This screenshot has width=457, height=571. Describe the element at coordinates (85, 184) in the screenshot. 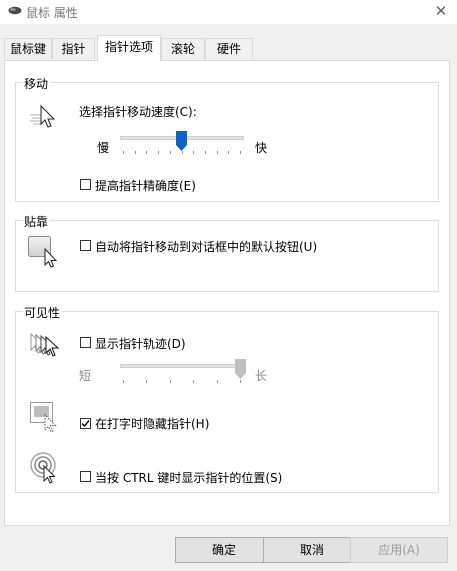

I see `precision-checkbox` at that location.